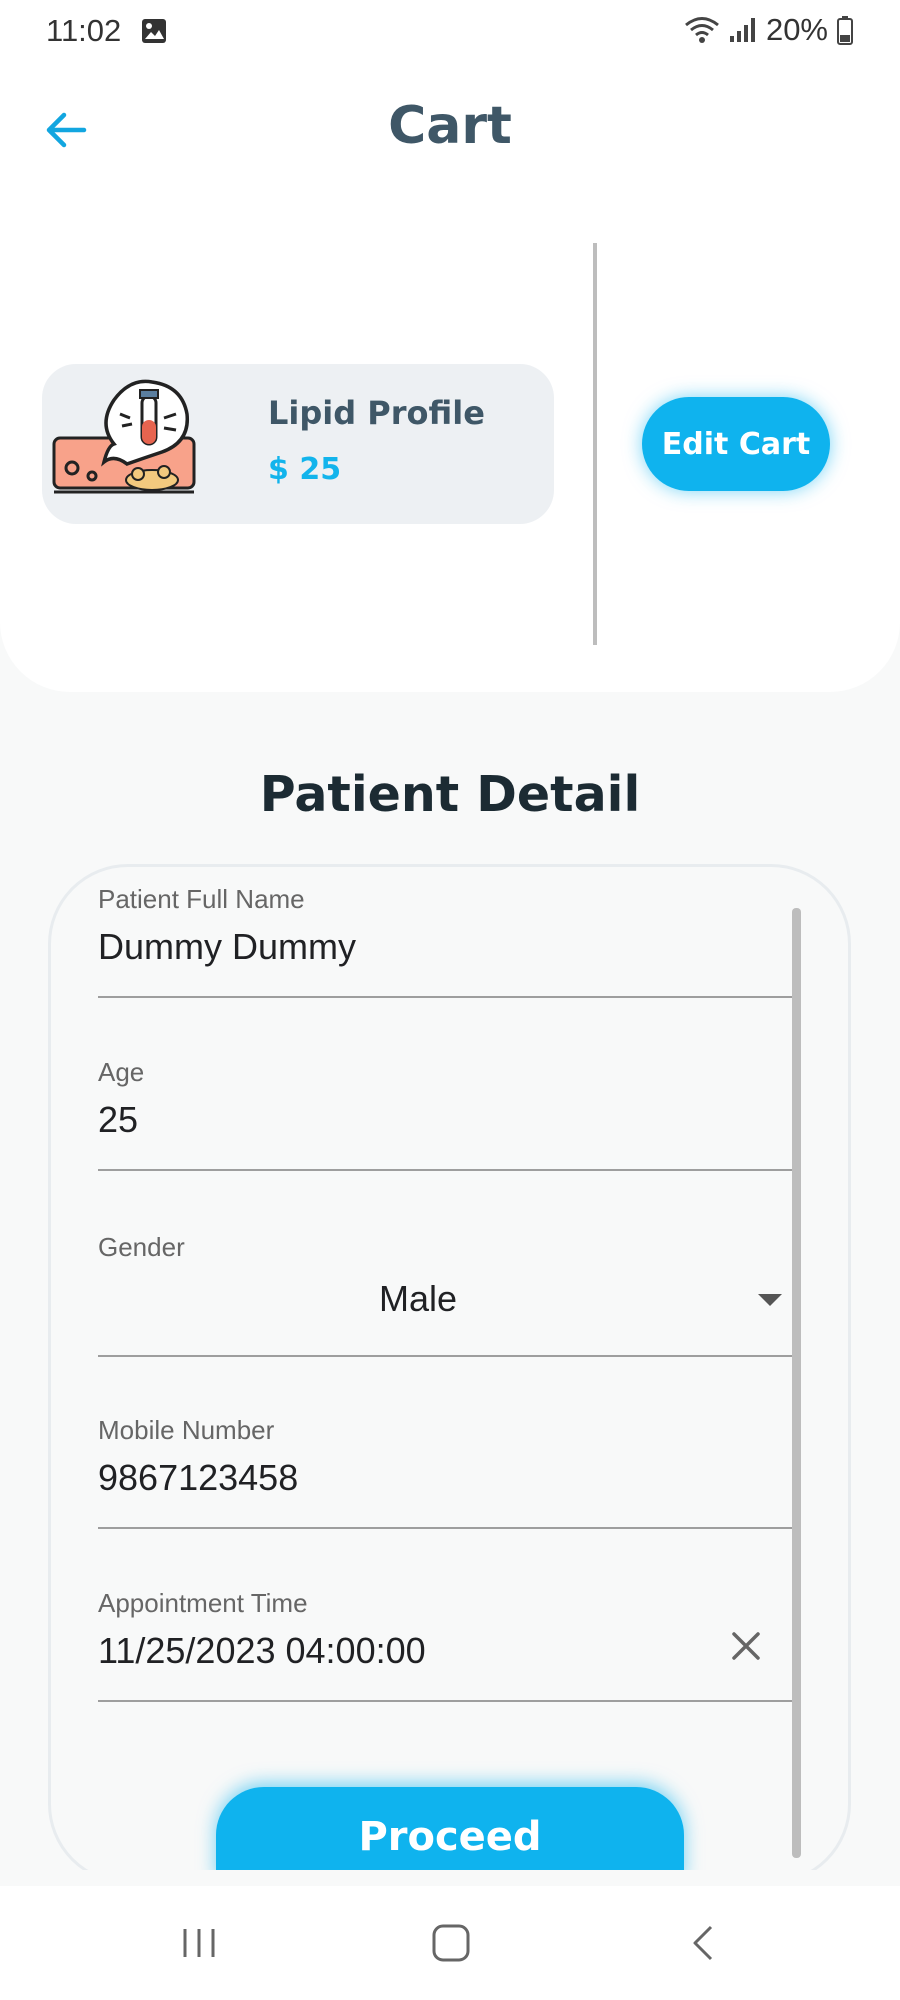 The height and width of the screenshot is (2000, 900). I want to click on battery-icon, so click(845, 30).